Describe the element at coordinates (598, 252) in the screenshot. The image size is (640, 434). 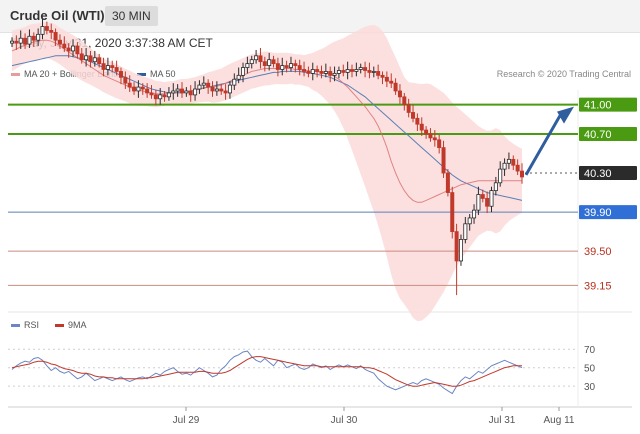
I see `level-label-39.50: 39.50` at that location.